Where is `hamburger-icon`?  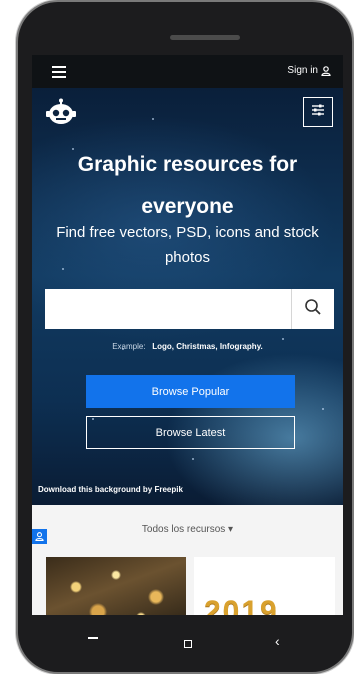
hamburger-icon is located at coordinates (59, 72).